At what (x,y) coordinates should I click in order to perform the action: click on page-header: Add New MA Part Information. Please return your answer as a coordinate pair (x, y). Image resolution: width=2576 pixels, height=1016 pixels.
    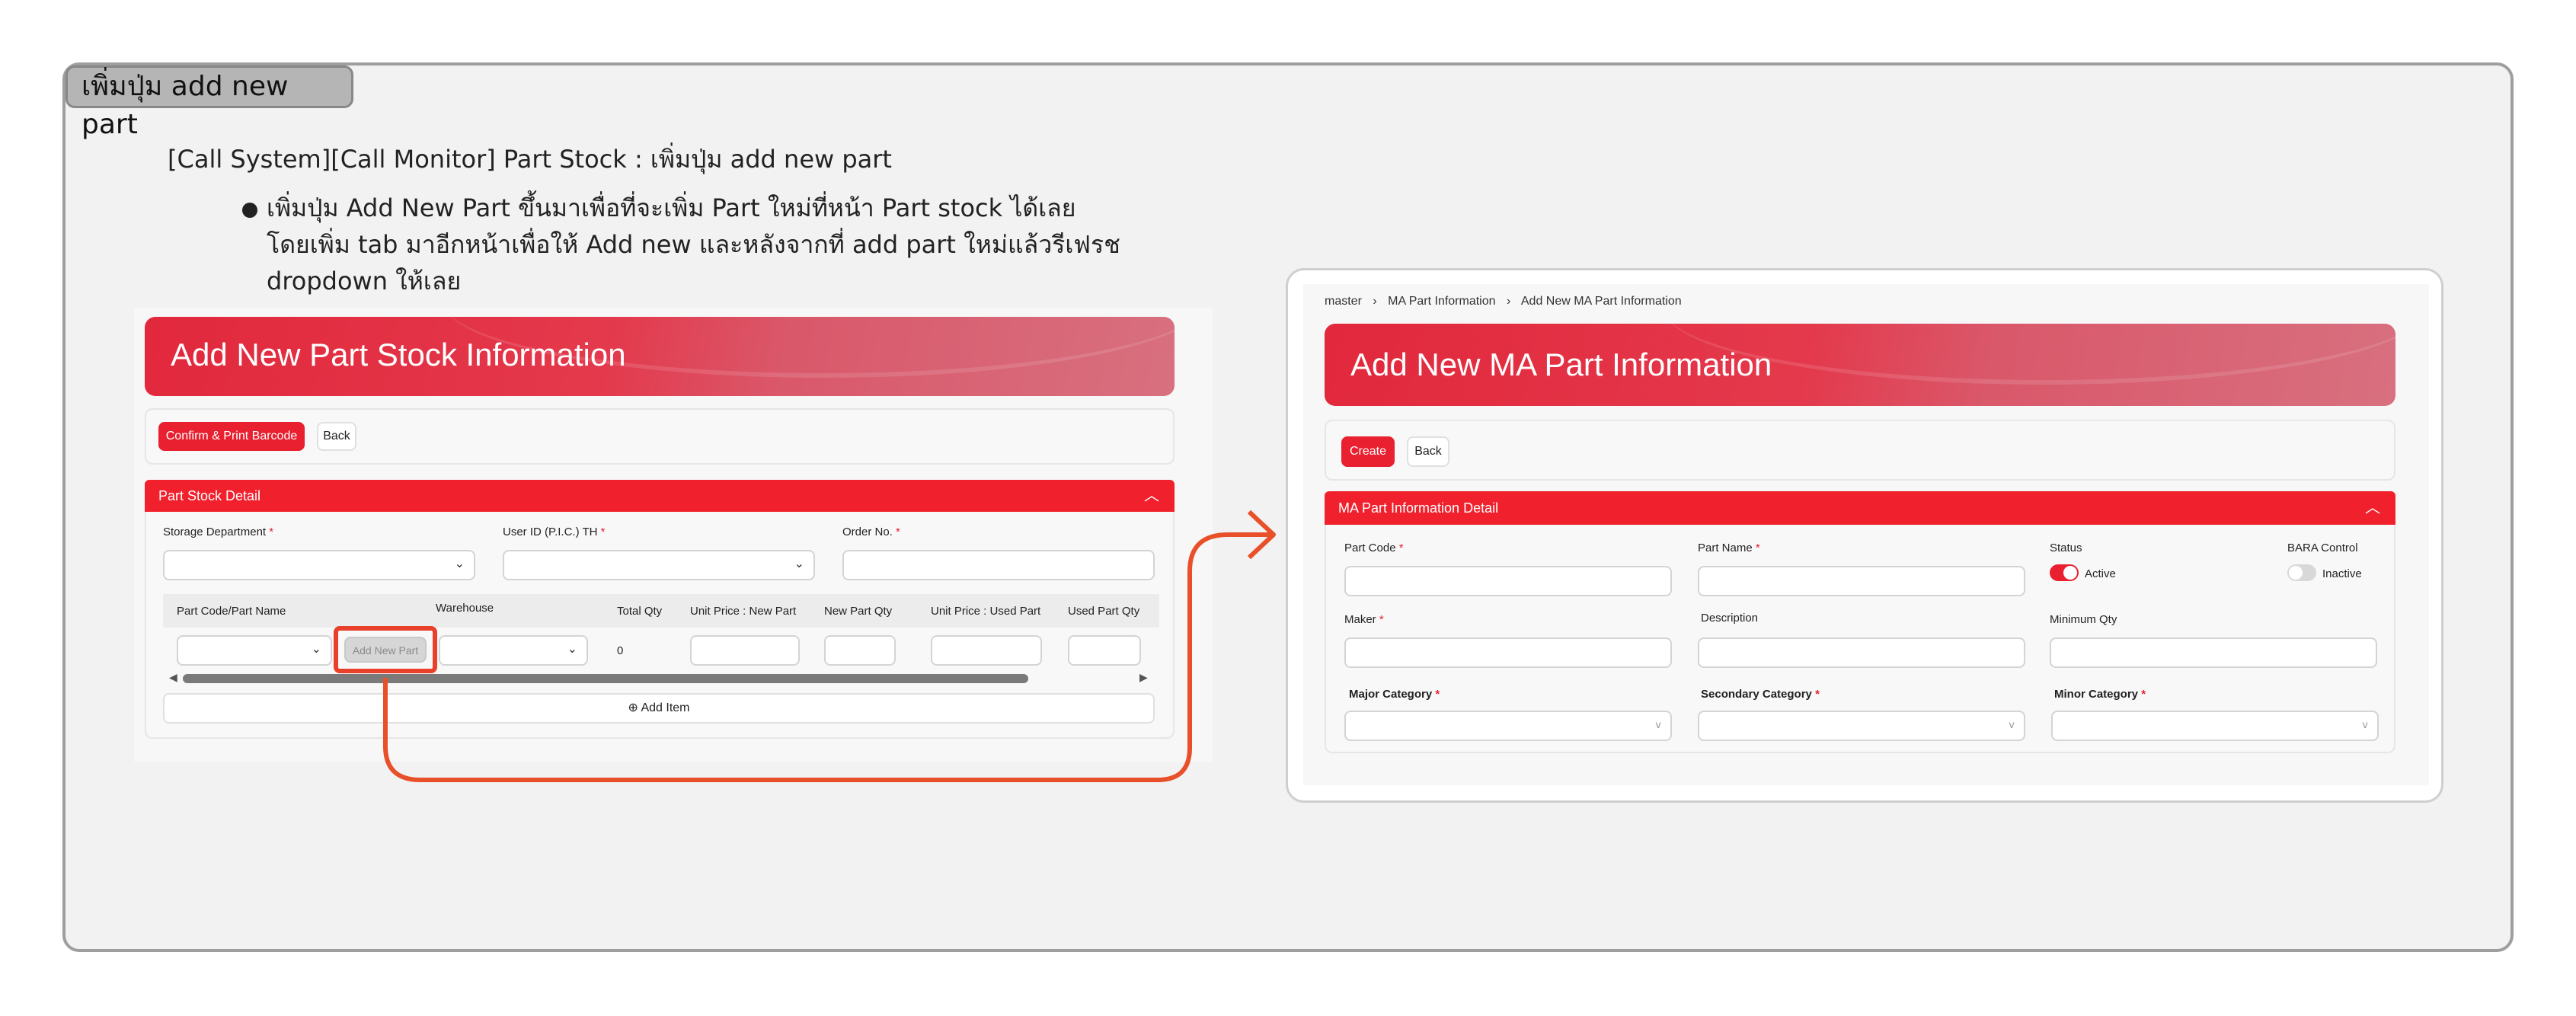
    Looking at the image, I should click on (1860, 365).